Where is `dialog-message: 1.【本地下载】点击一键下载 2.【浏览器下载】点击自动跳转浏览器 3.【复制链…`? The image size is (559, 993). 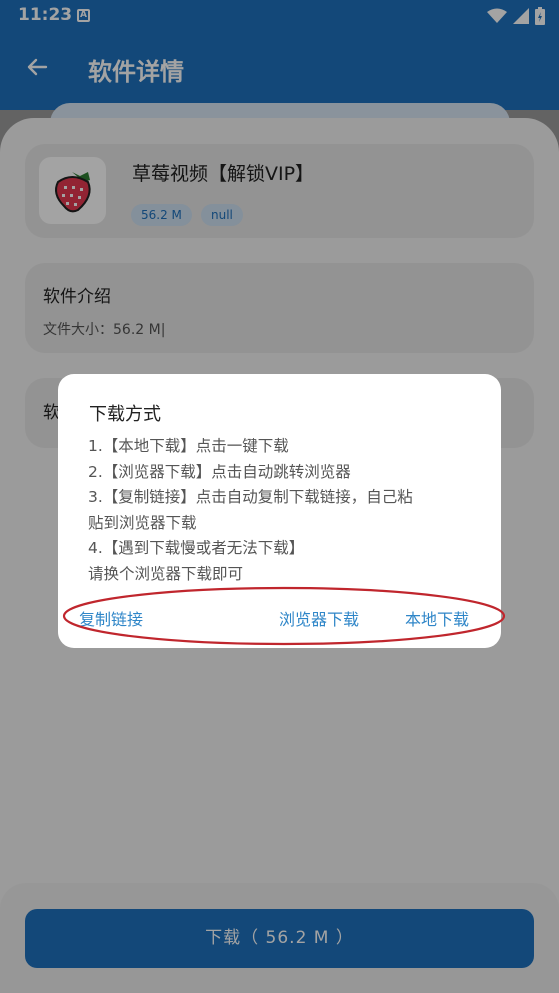
dialog-message: 1.【本地下载】点击一键下载 2.【浏览器下载】点击自动跳转浏览器 3.【复制链… is located at coordinates (285, 510).